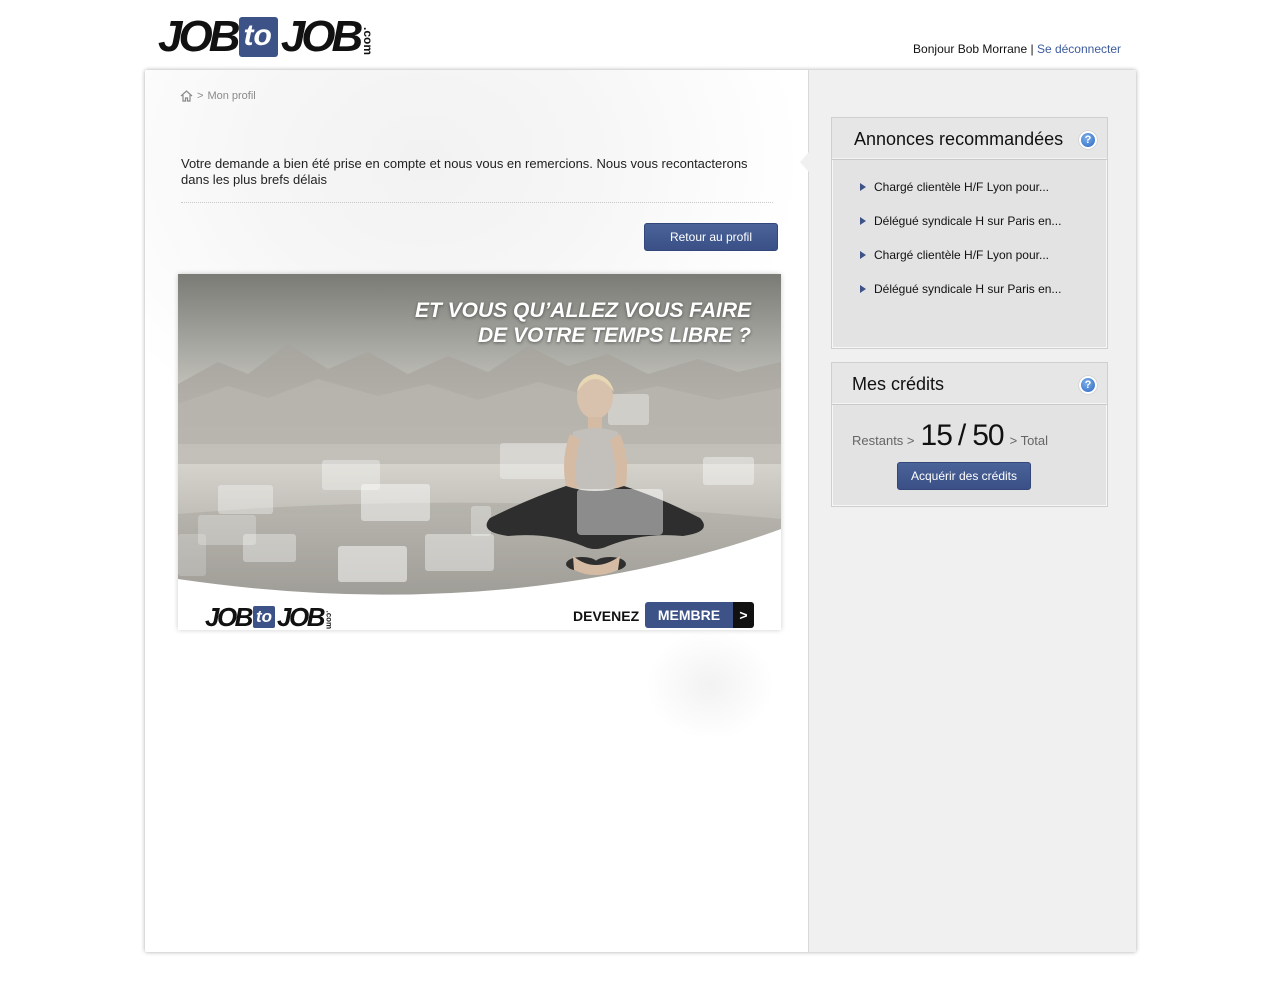 The height and width of the screenshot is (1000, 1280). I want to click on annonces-header: Annonces recommandées ?, so click(969, 139).